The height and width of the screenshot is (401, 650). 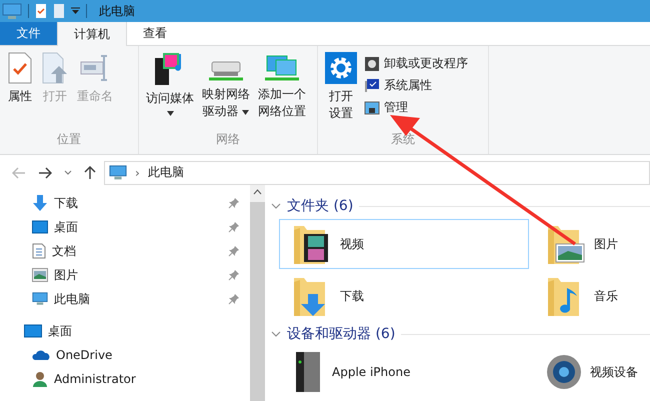 I want to click on settings-icon, so click(x=341, y=68).